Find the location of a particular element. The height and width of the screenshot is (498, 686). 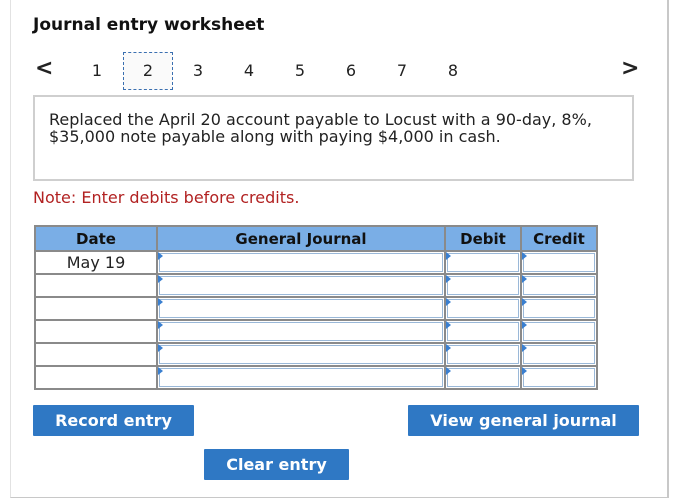

entry-pagination: < 1 2 3 4 5 6 7 8 > is located at coordinates (339, 72).